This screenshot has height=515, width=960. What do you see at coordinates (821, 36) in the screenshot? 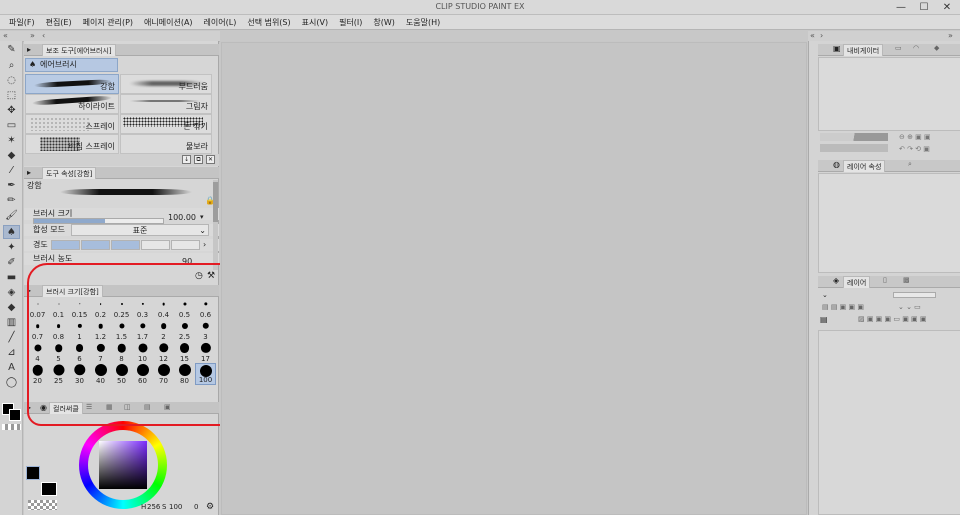
I see `chevron-right-icon: ›` at bounding box center [821, 36].